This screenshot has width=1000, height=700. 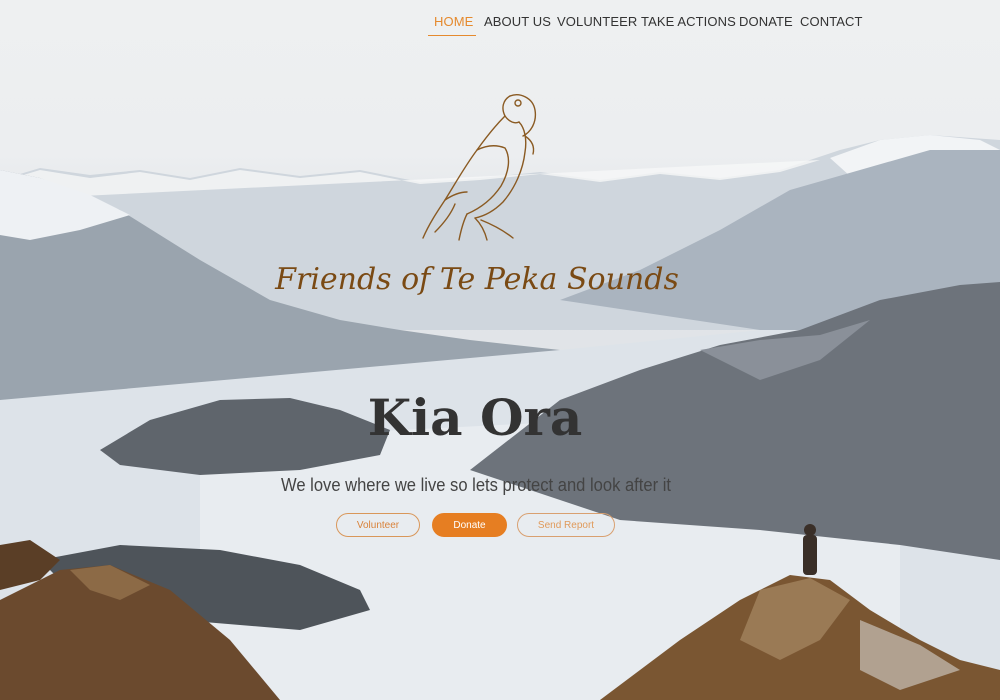 What do you see at coordinates (453, 21) in the screenshot?
I see `nav-item-home: HOME` at bounding box center [453, 21].